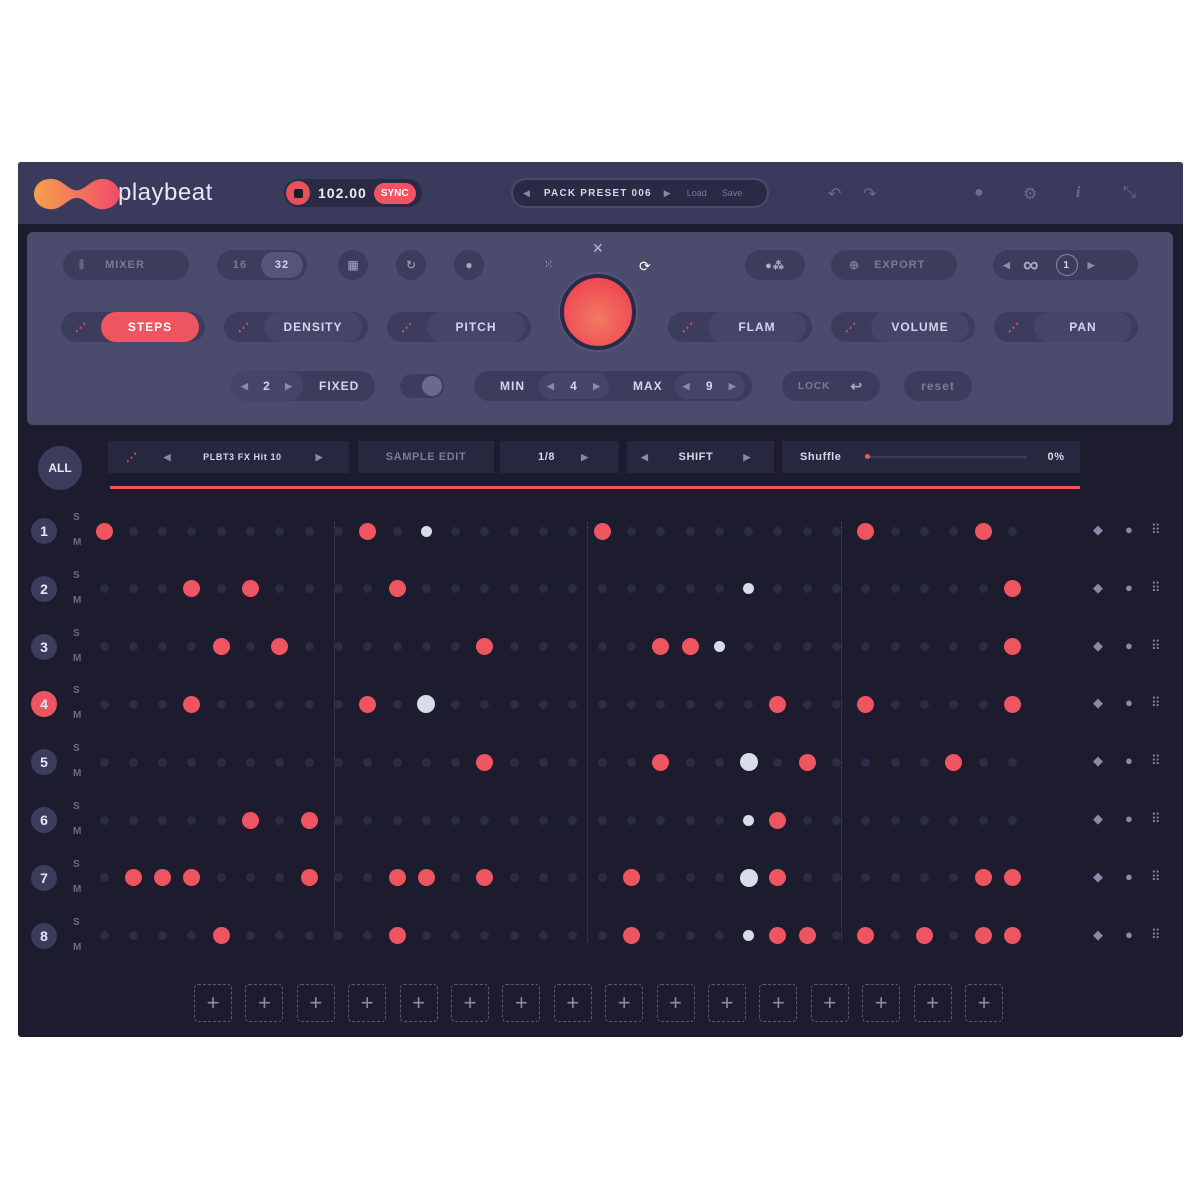  I want to click on steps-count-toggle: 16 32, so click(262, 265).